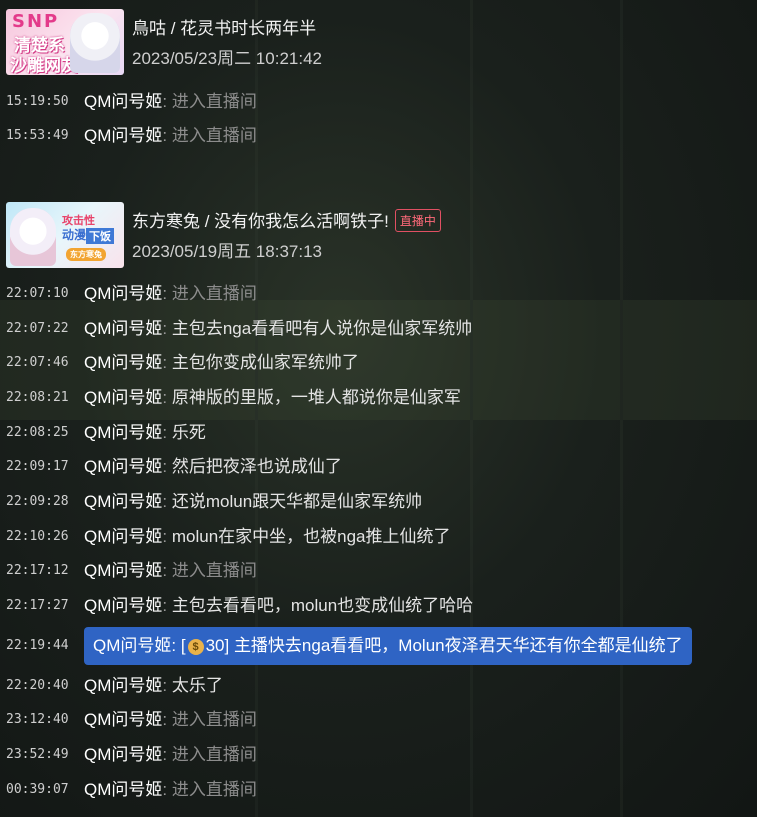 The width and height of the screenshot is (757, 817). I want to click on stream-date: 2023/05/19周五 18:37:13, so click(227, 251).